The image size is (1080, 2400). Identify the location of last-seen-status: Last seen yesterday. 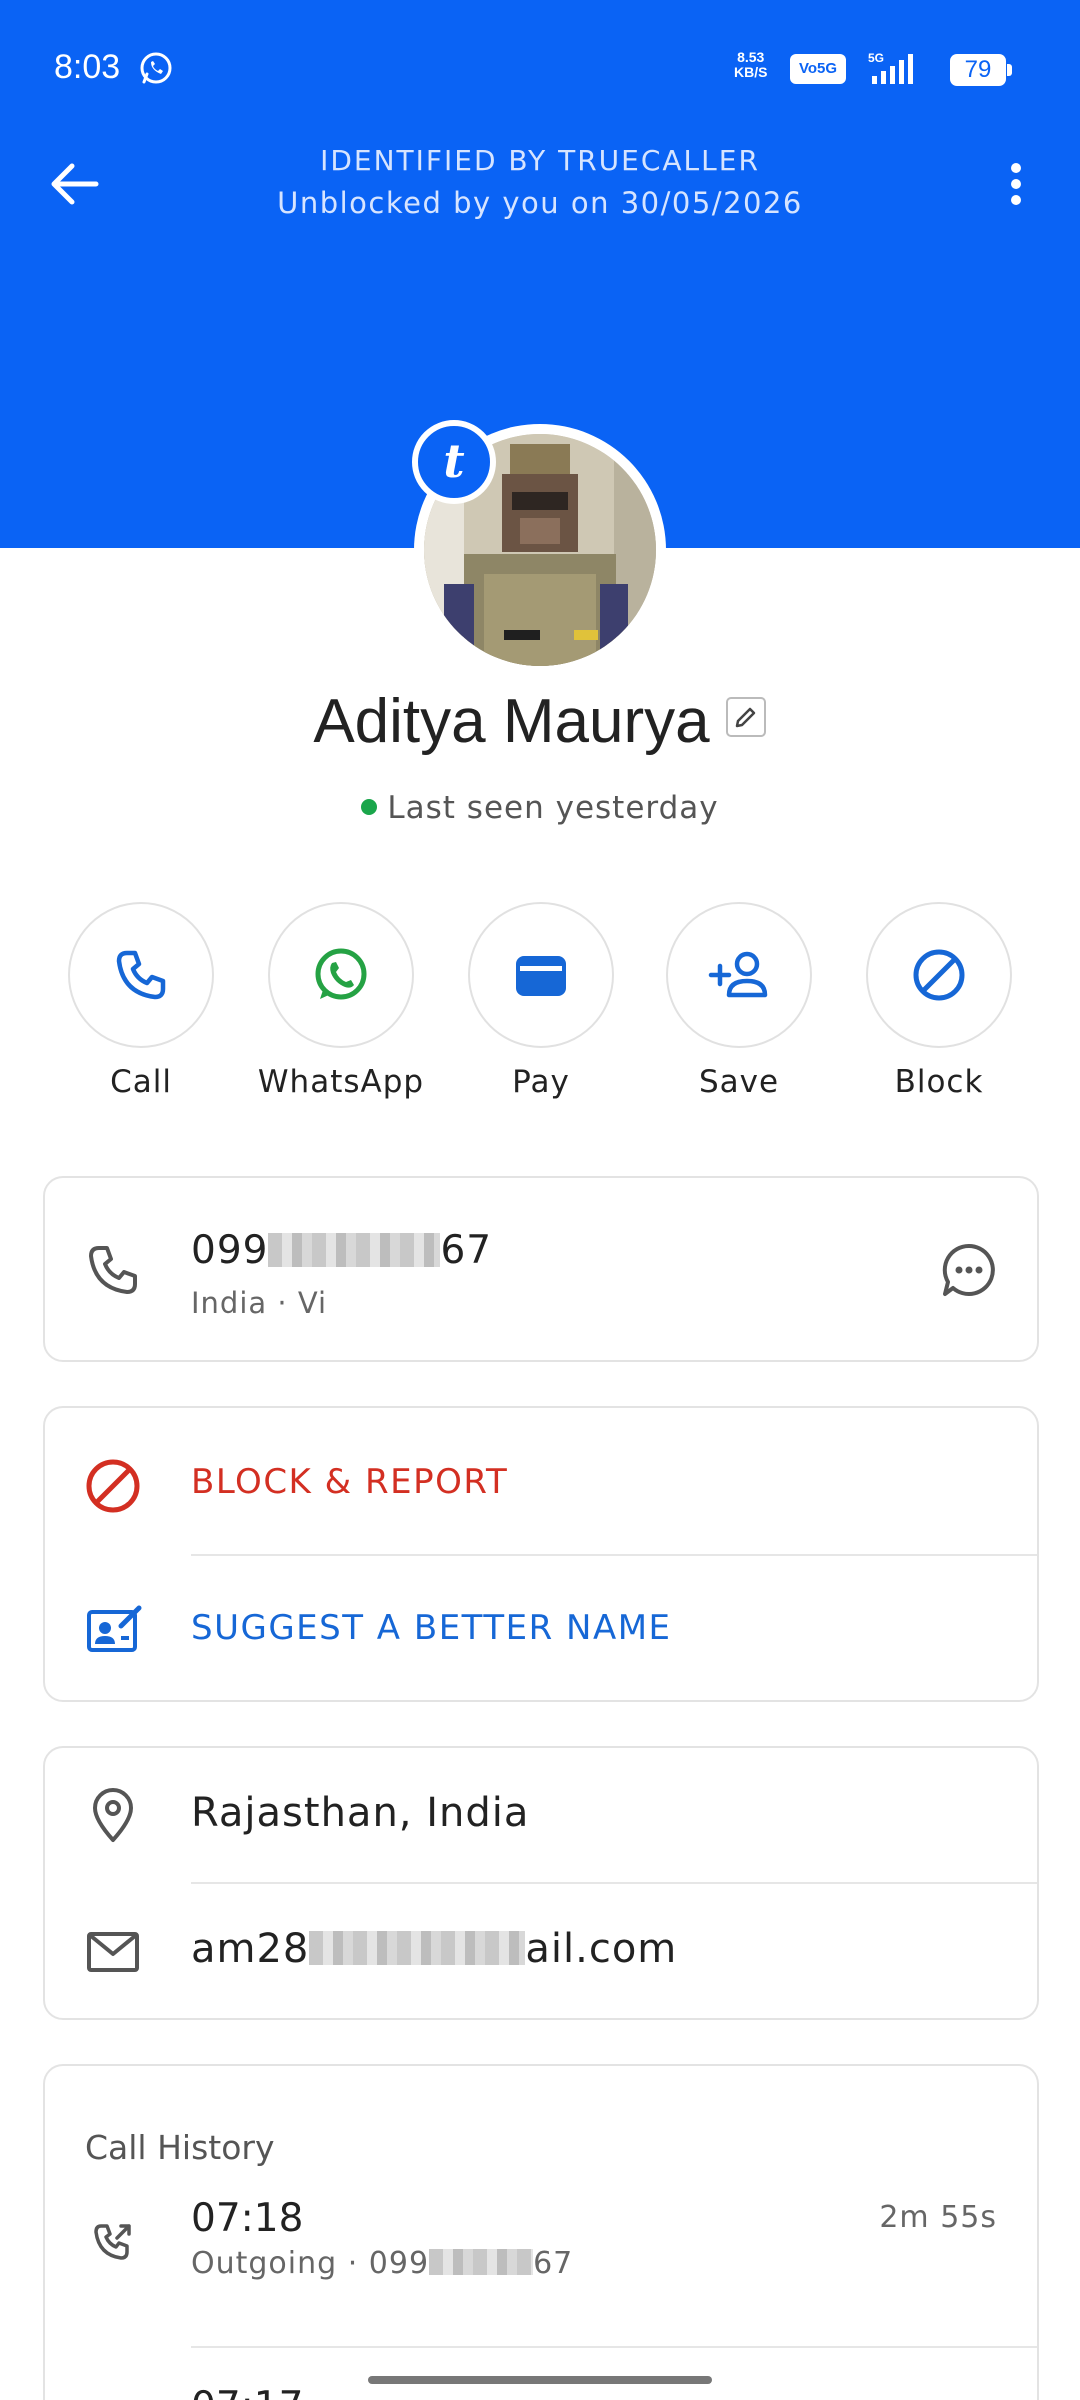
(540, 808).